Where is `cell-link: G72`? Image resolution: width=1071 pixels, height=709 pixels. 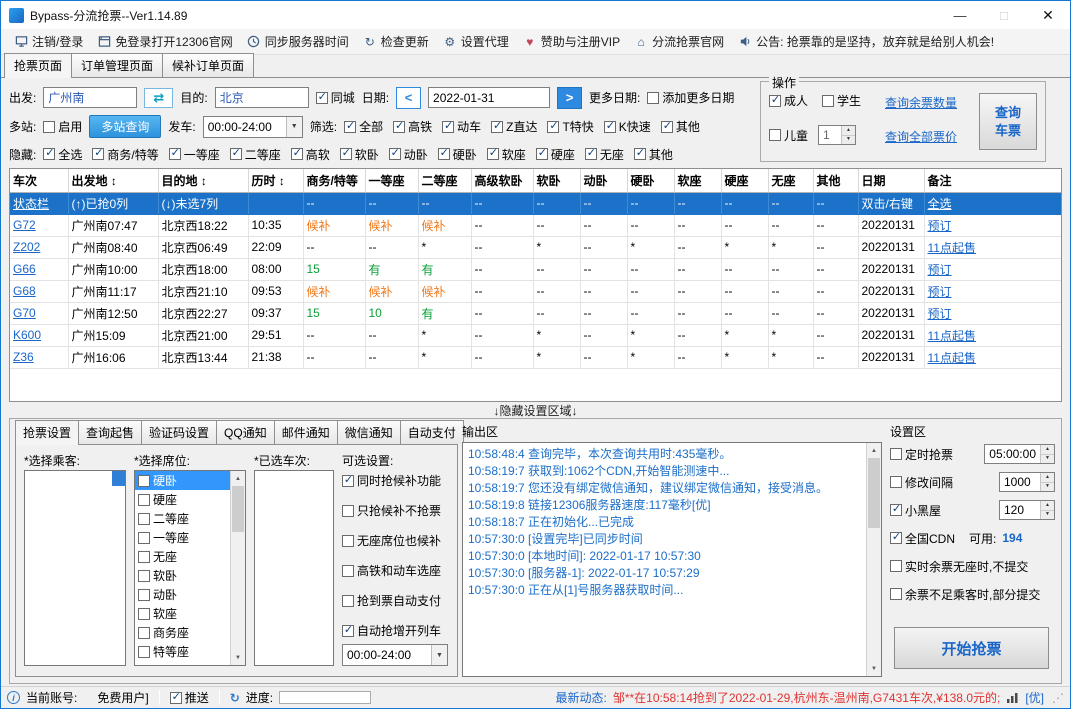
cell-link: G72 is located at coordinates (39, 225).